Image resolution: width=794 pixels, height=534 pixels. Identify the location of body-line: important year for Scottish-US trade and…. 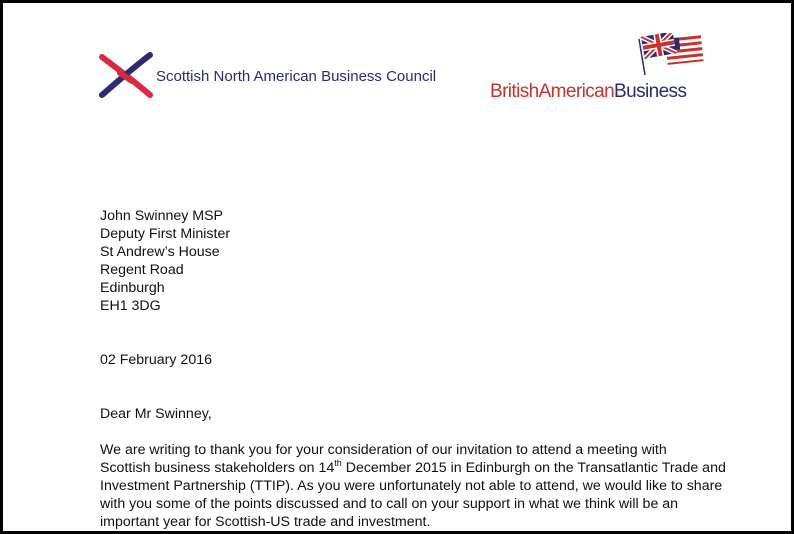
(265, 522).